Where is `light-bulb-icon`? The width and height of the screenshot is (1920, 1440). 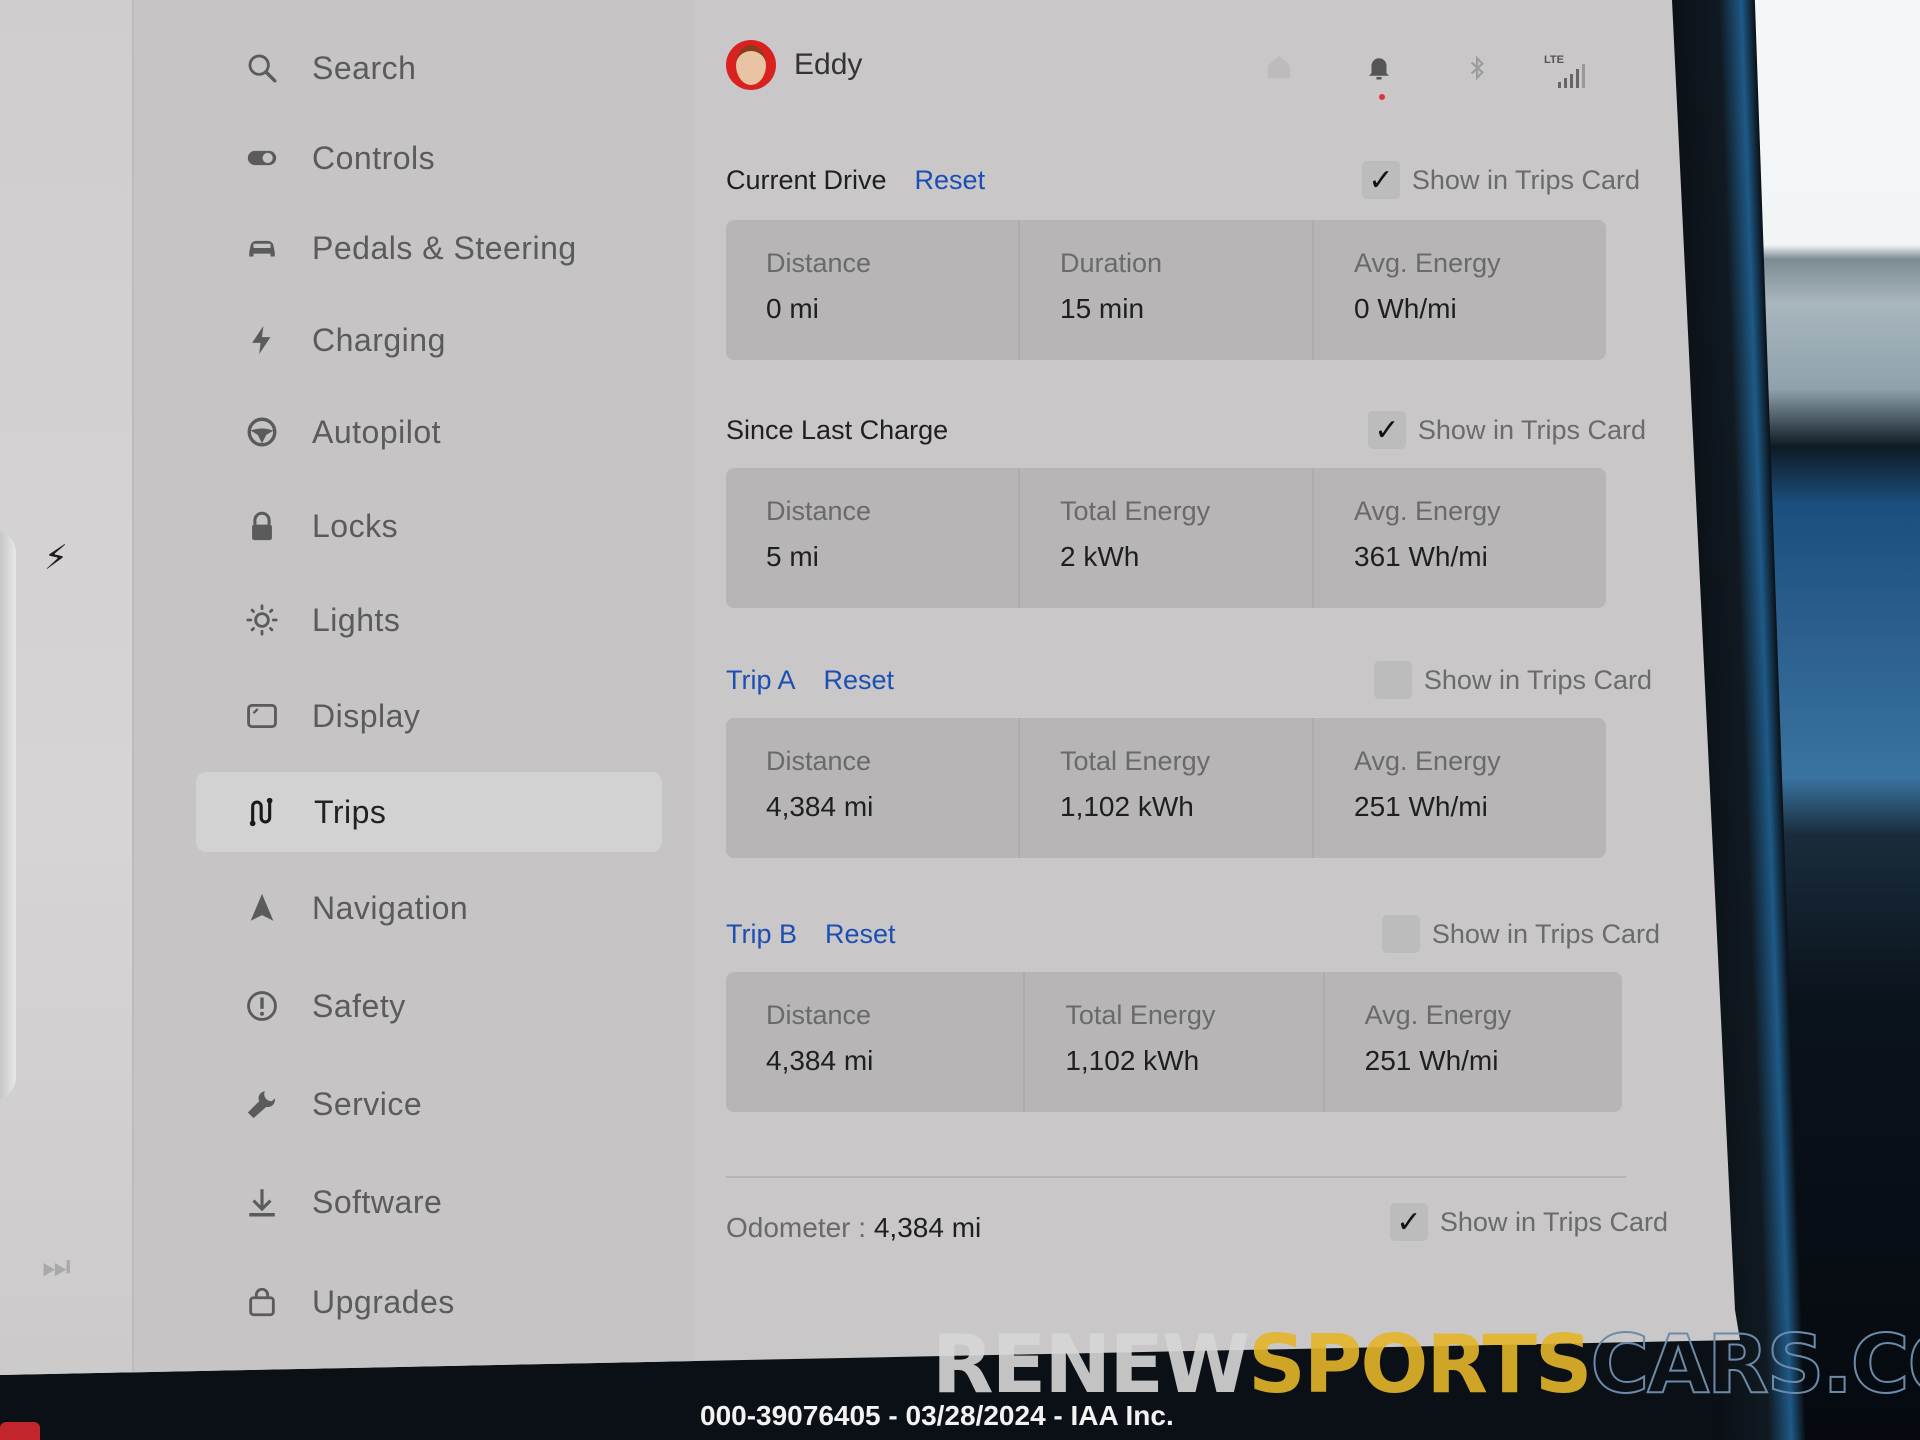
light-bulb-icon is located at coordinates (262, 620).